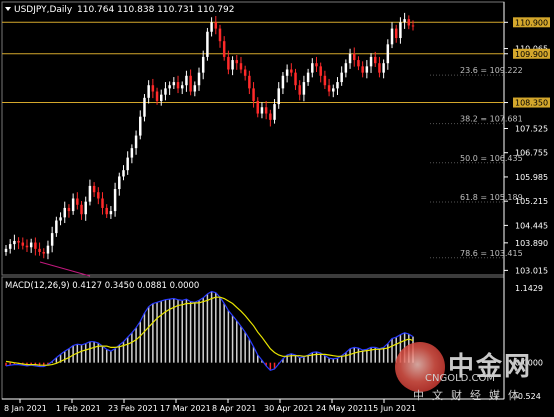 The image size is (554, 417). Describe the element at coordinates (460, 378) in the screenshot. I see `watermark-site: CNGOLD.COM` at that location.